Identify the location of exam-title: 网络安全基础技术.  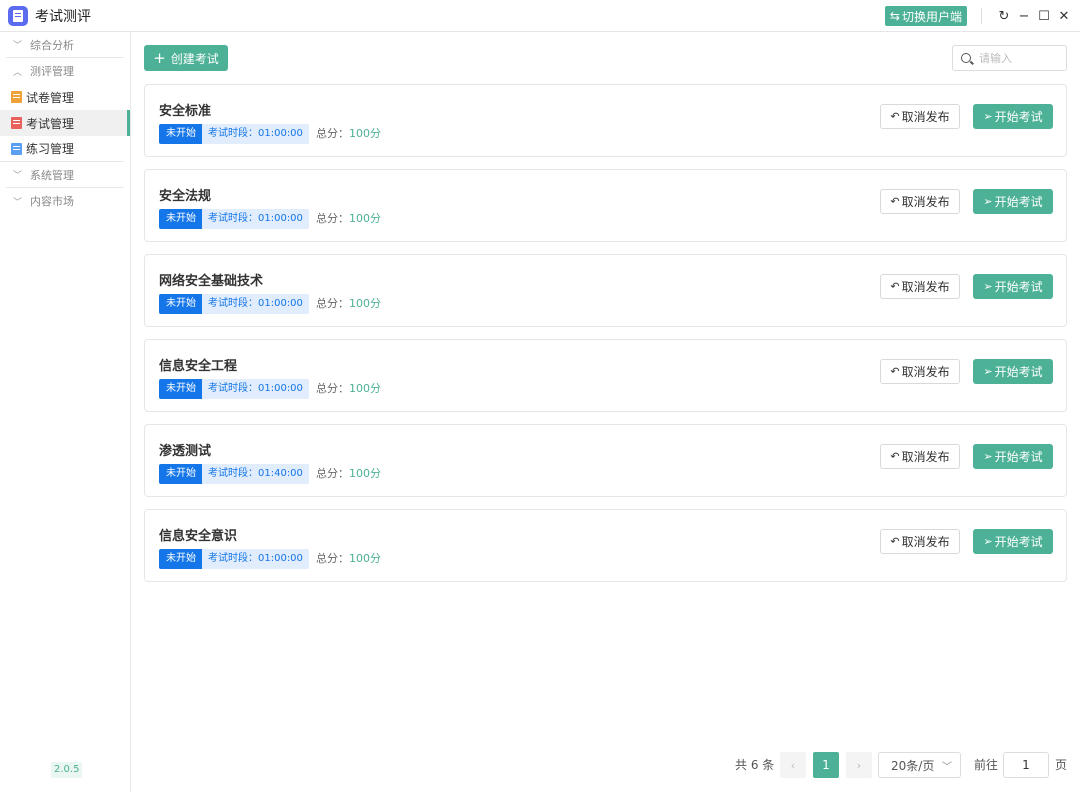
(211, 281).